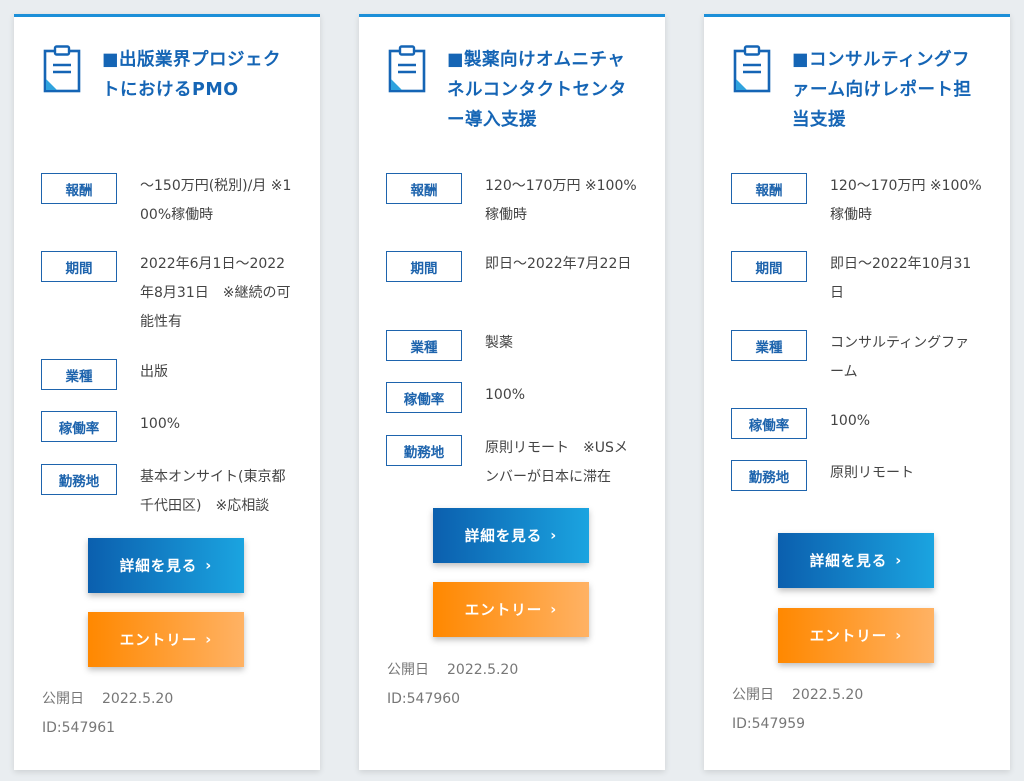 The image size is (1024, 781). What do you see at coordinates (556, 462) in the screenshot?
I see `location-value: 原則リモート ※USメンバーが日本に滞在` at bounding box center [556, 462].